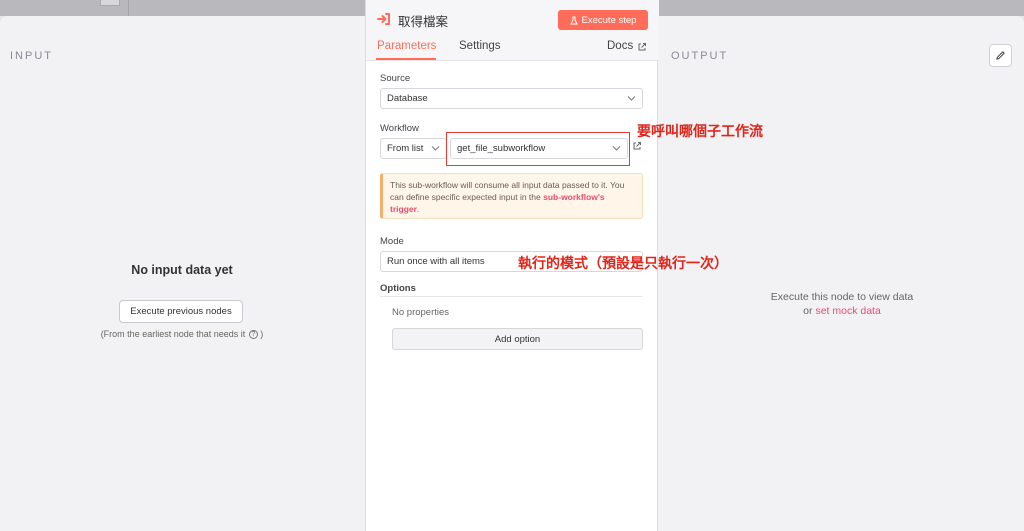 The image size is (1024, 531). Describe the element at coordinates (253, 335) in the screenshot. I see `help-icon: ?` at that location.